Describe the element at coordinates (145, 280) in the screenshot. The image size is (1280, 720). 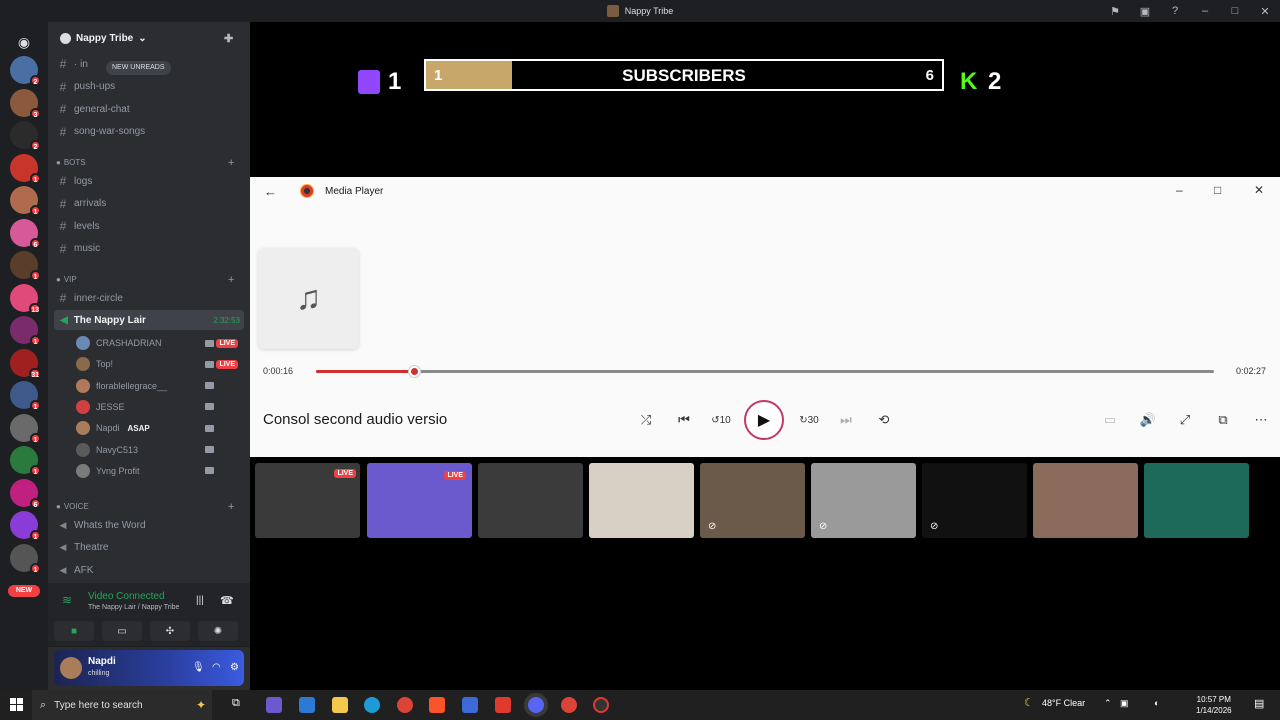
I see `category-vip: ● VIP +` at that location.